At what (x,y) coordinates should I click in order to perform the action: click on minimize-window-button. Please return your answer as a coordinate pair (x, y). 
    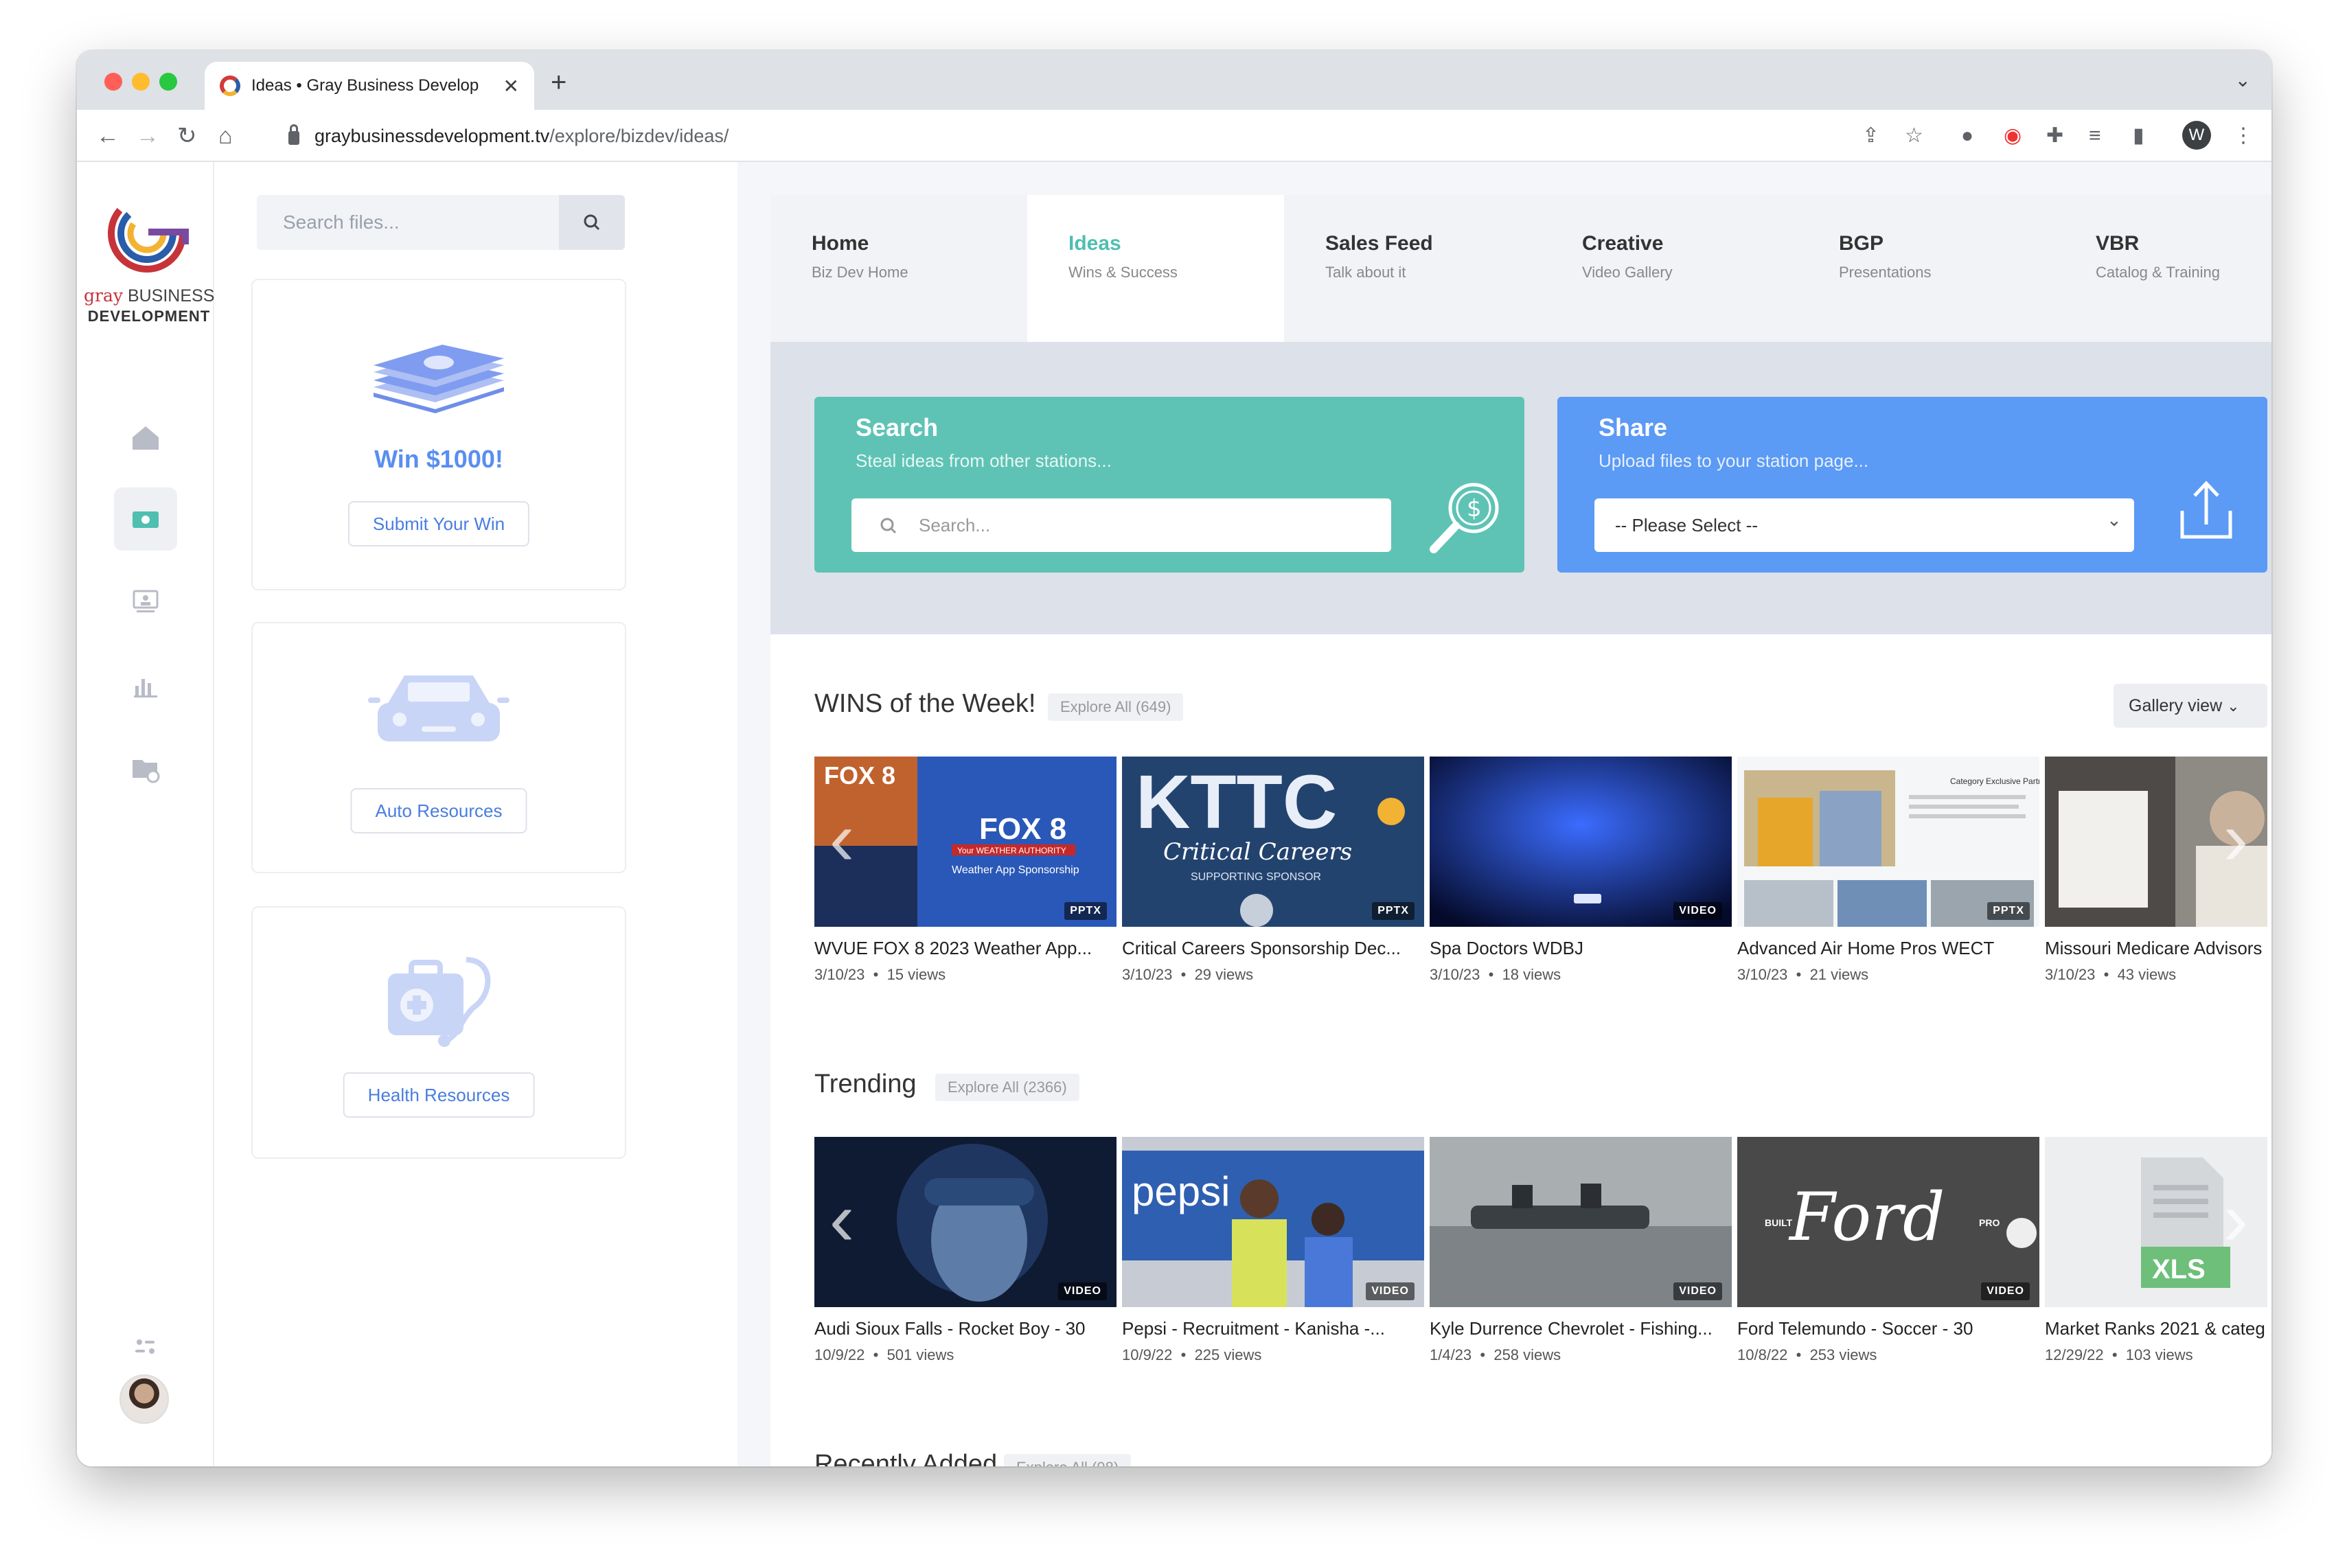
    Looking at the image, I should click on (141, 82).